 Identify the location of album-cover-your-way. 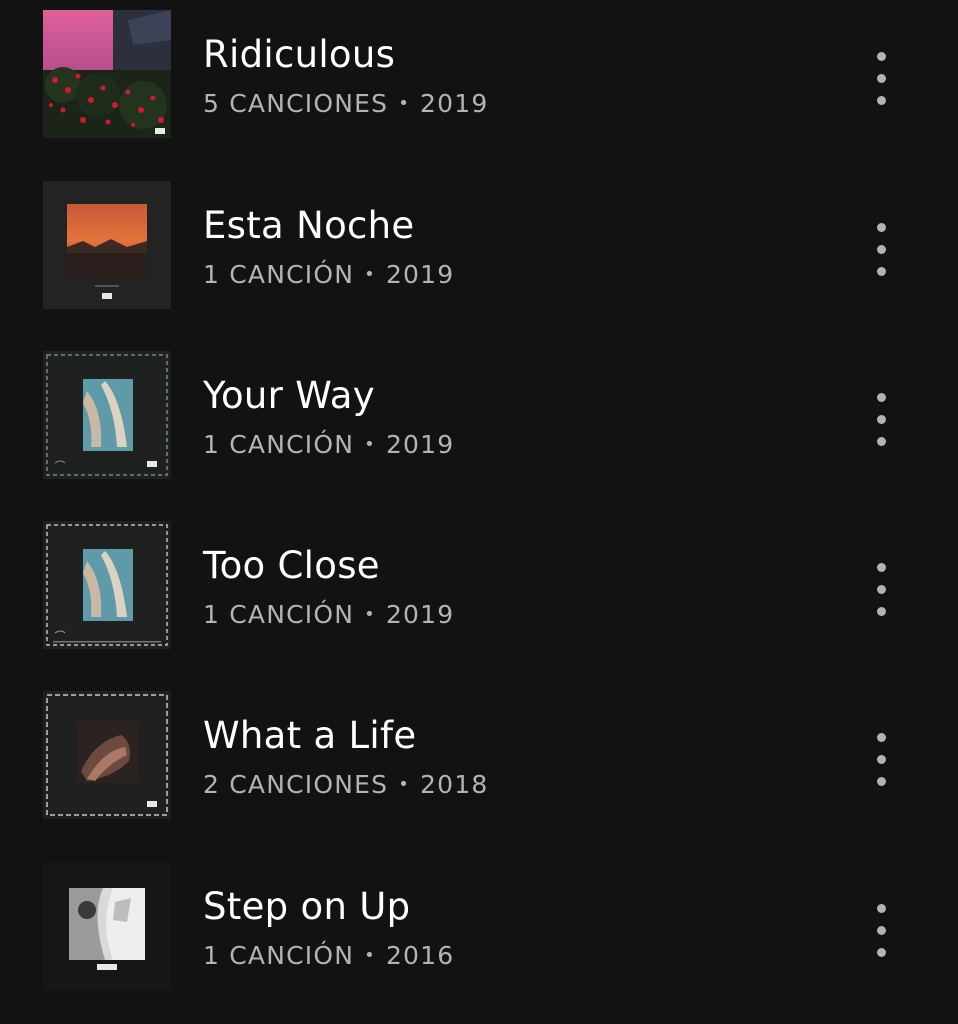
(107, 415).